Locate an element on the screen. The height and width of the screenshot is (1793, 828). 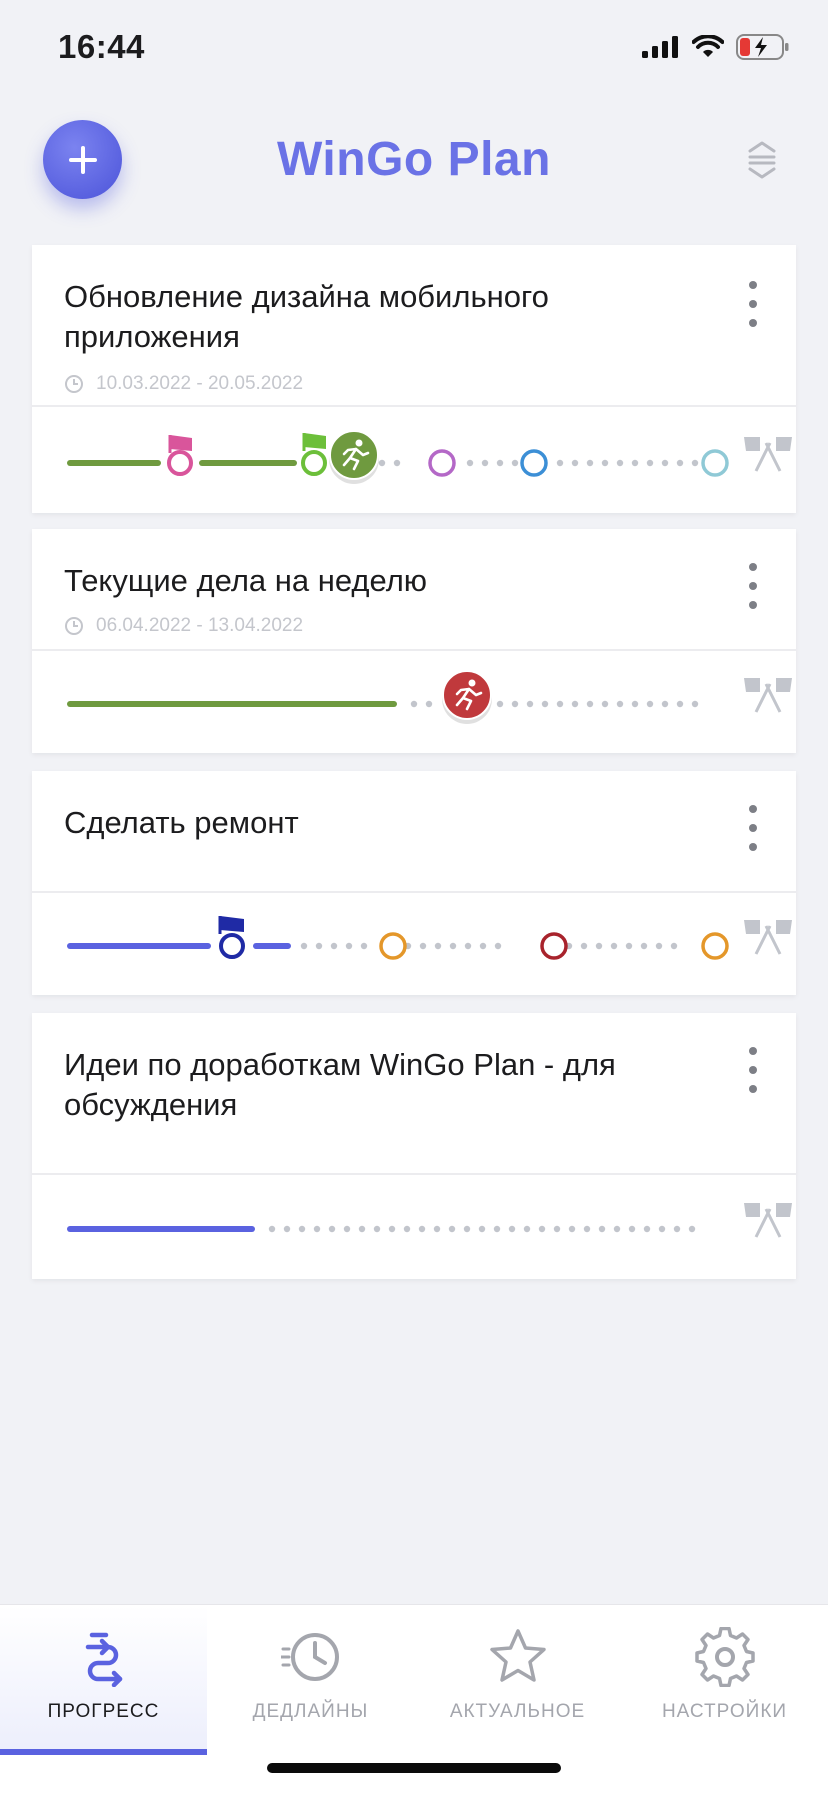
plan-dates: 06.04.2022 - 13.04.2022 is located at coordinates (183, 626).